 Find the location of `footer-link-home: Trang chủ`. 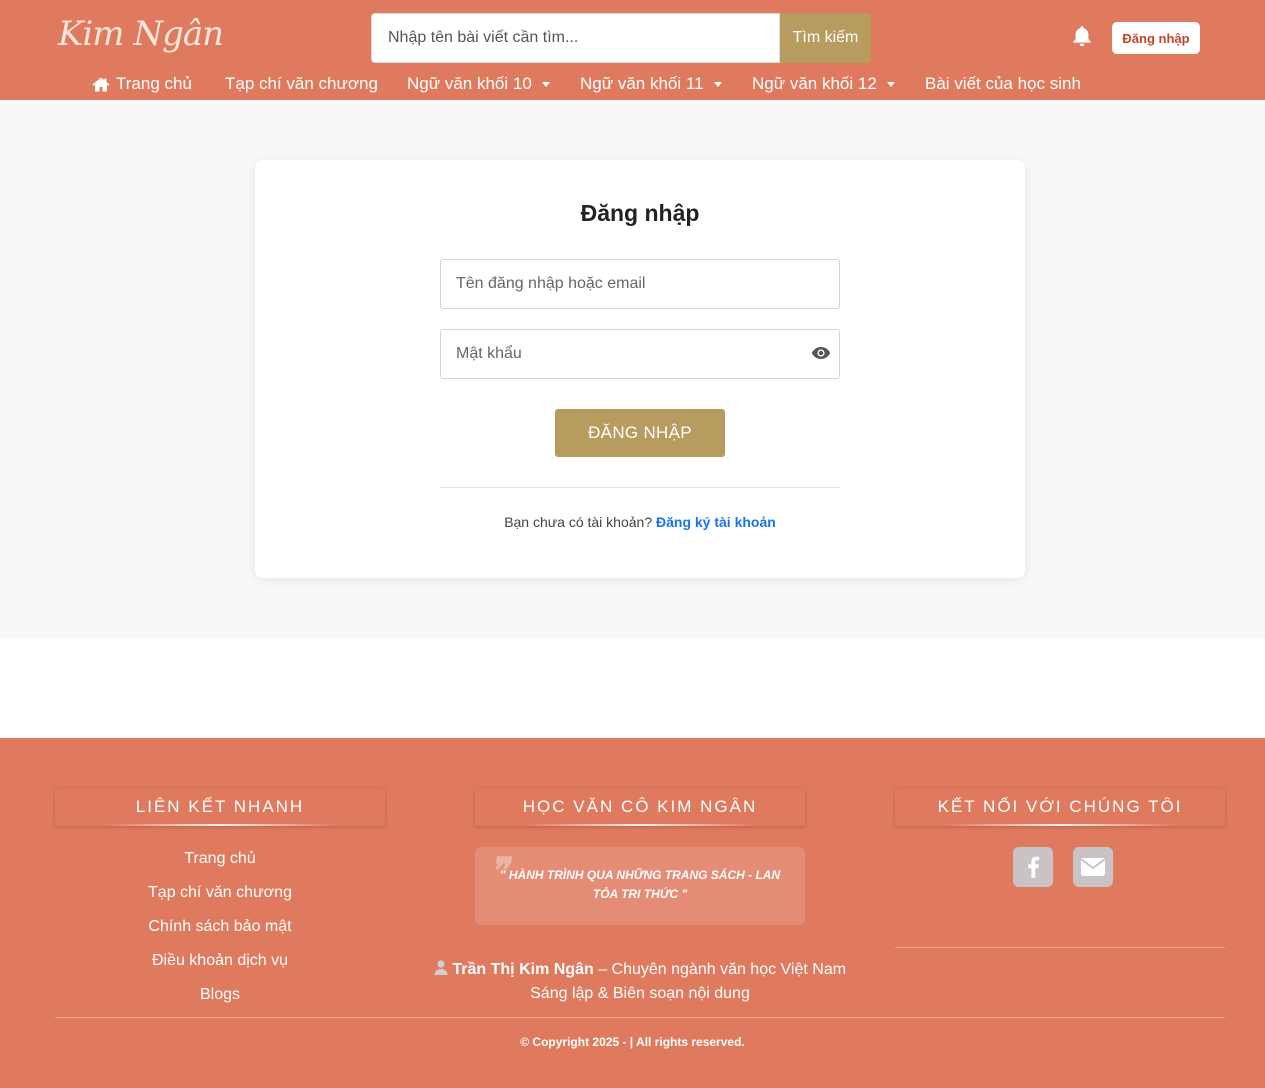

footer-link-home: Trang chủ is located at coordinates (220, 867).